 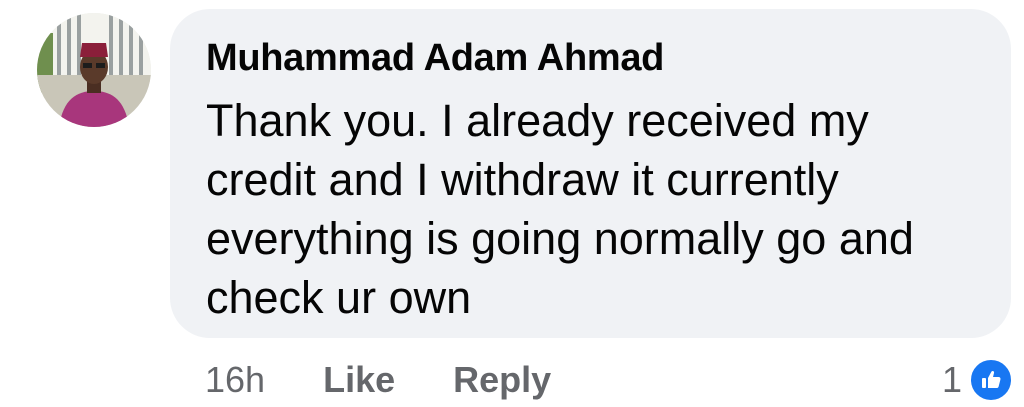 I want to click on comment-actions: 16h Like Reply, so click(x=378, y=380).